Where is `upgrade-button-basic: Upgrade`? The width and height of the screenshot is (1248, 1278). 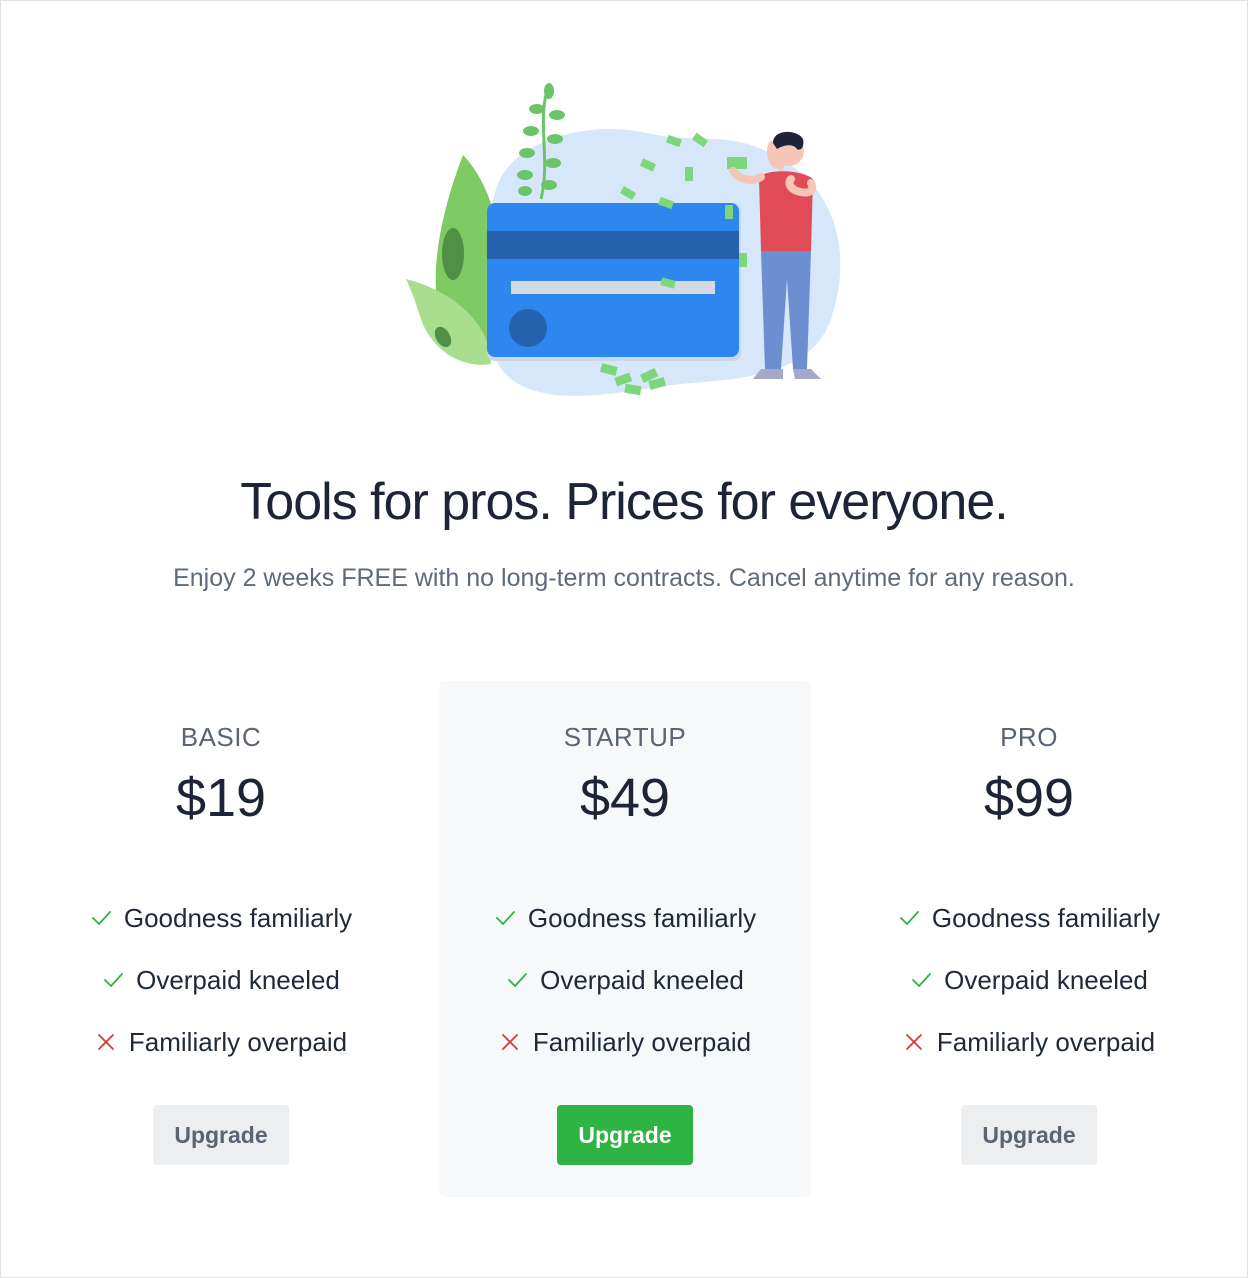 upgrade-button-basic: Upgrade is located at coordinates (221, 1135).